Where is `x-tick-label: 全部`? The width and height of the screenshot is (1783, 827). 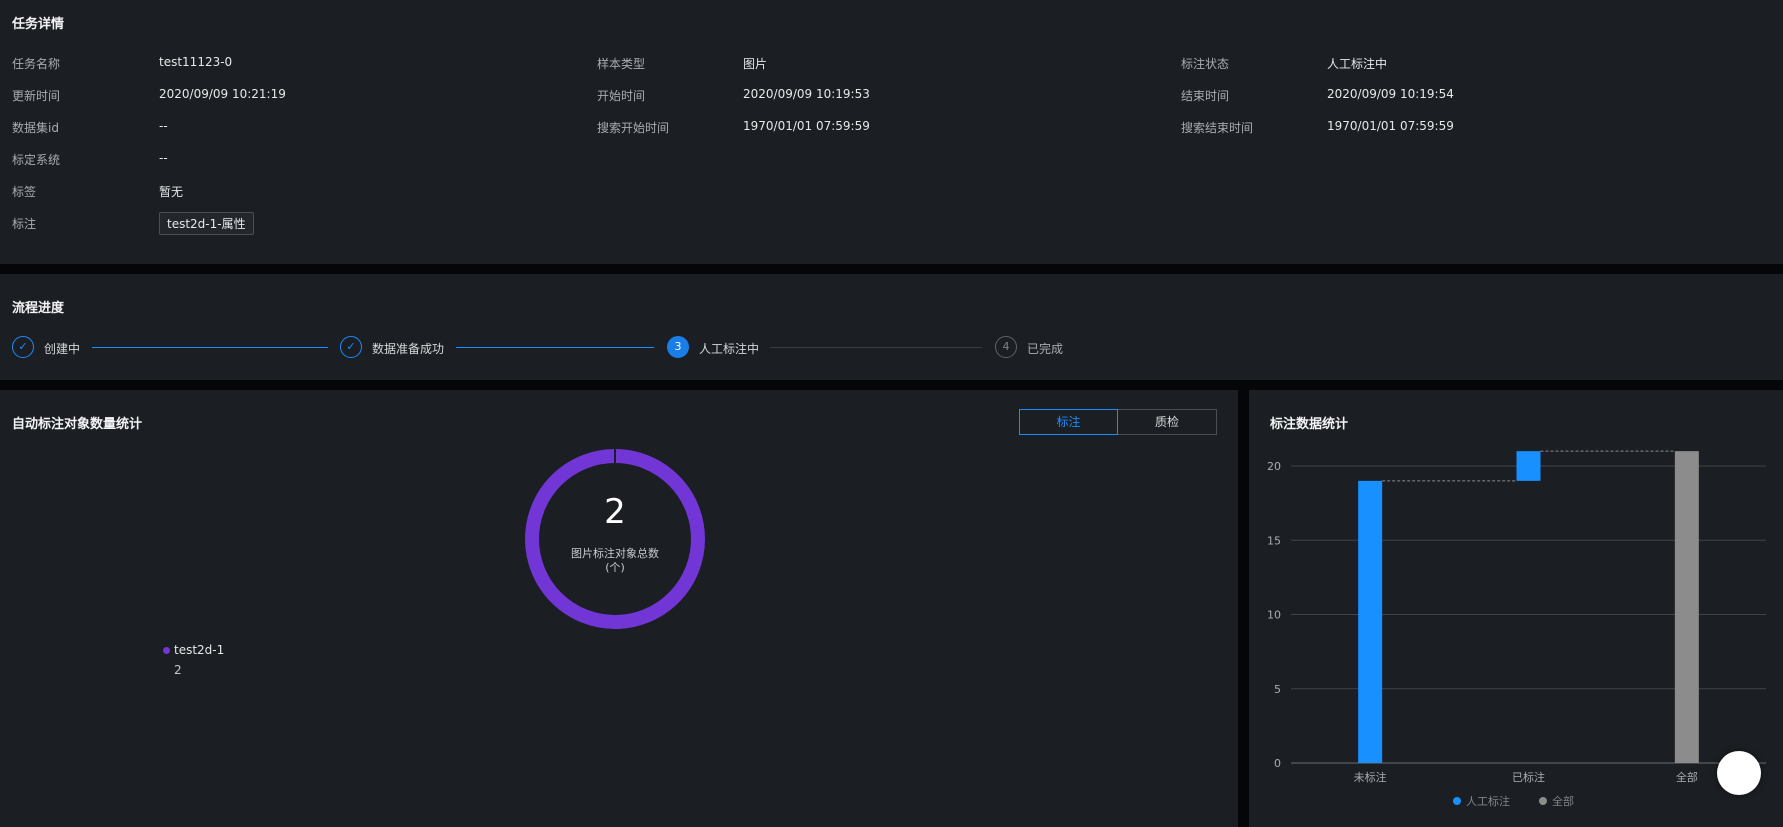
x-tick-label: 全部 is located at coordinates (1687, 777).